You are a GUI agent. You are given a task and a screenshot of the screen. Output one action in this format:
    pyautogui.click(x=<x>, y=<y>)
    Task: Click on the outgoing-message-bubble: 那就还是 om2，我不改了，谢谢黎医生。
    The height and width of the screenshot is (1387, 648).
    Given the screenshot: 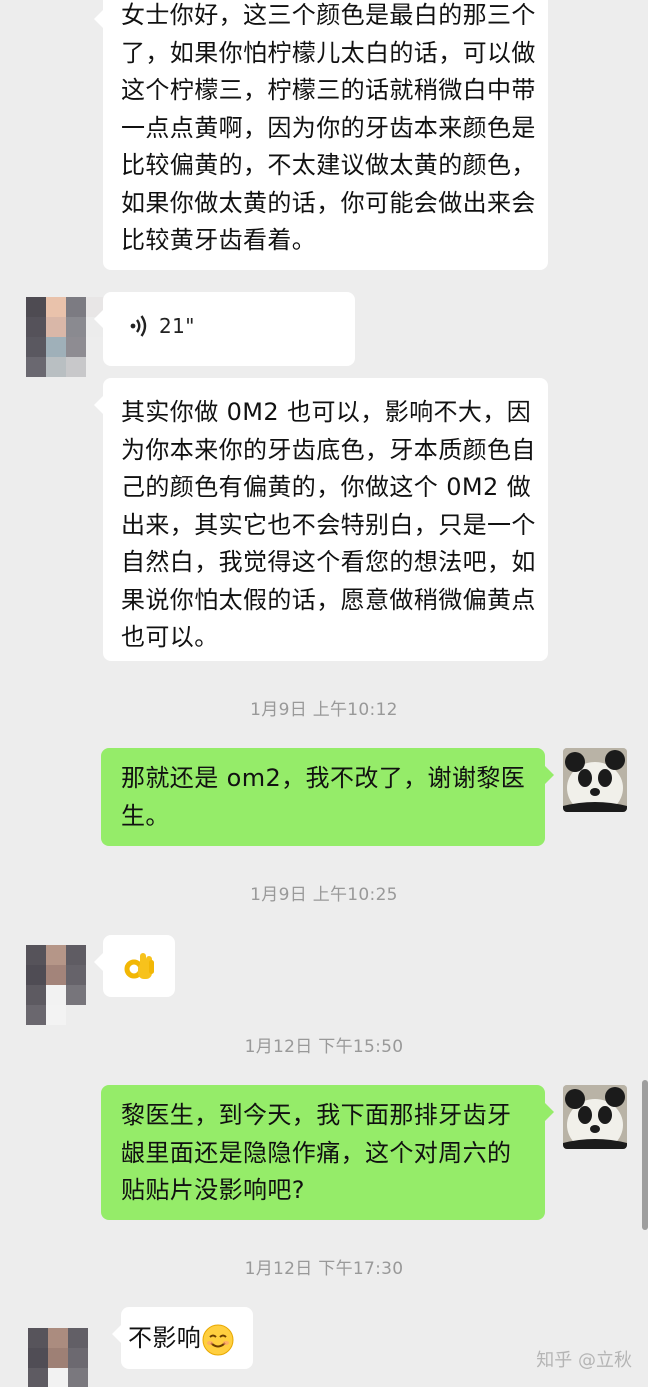 What is the action you would take?
    pyautogui.click(x=327, y=797)
    